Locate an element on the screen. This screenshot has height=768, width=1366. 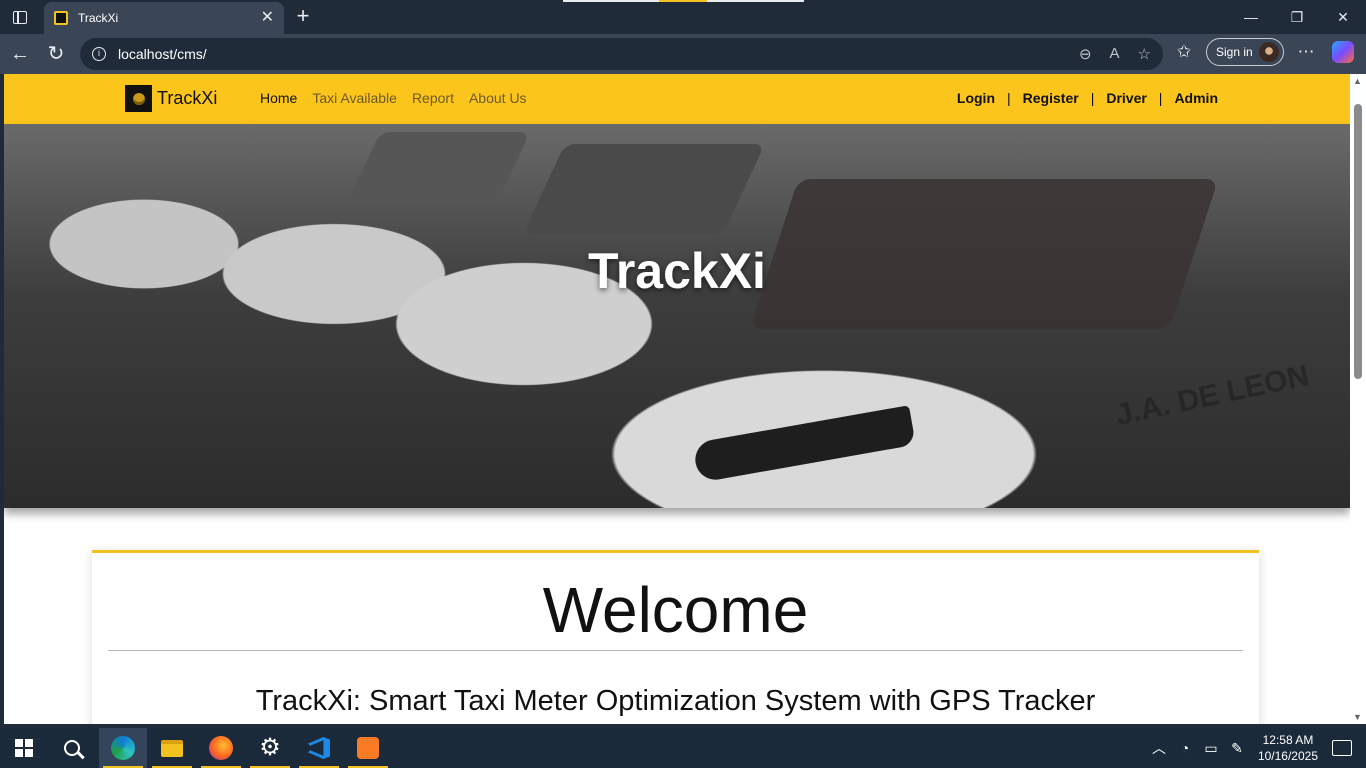
vscode-icon is located at coordinates (319, 748).